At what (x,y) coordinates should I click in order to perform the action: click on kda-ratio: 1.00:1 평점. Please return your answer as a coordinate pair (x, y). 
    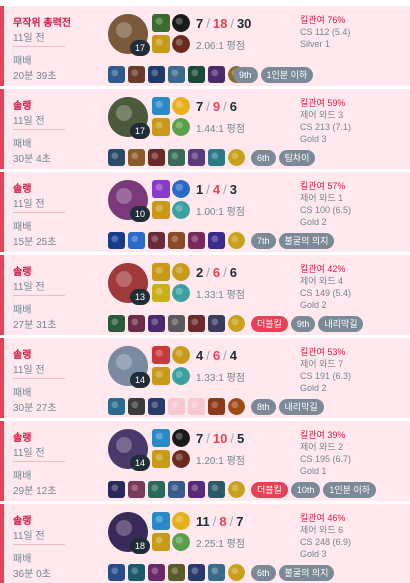
    Looking at the image, I should click on (220, 212).